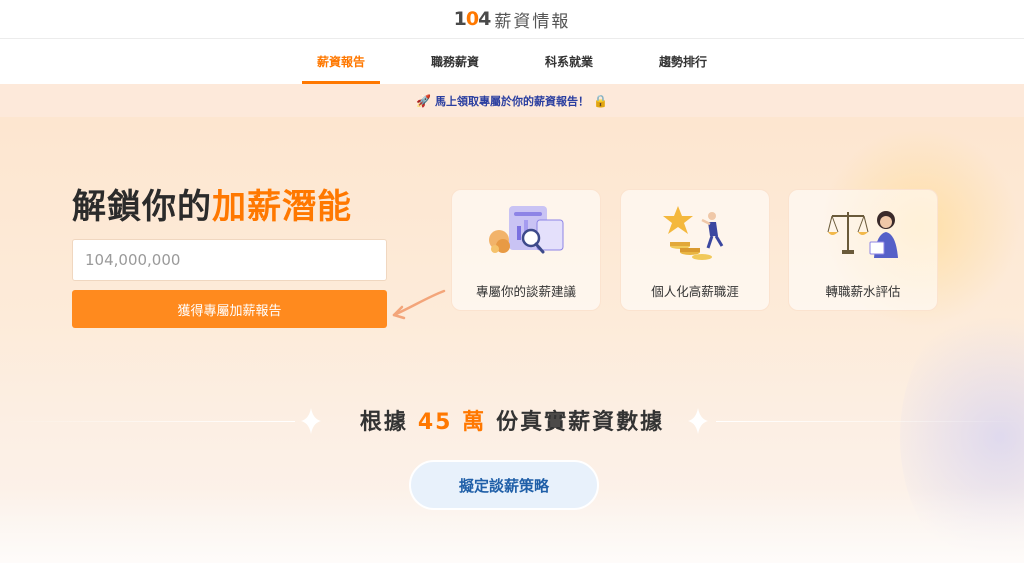 This screenshot has height=563, width=1024. I want to click on hero-title: 解鎖你的加薪潛能, so click(212, 207).